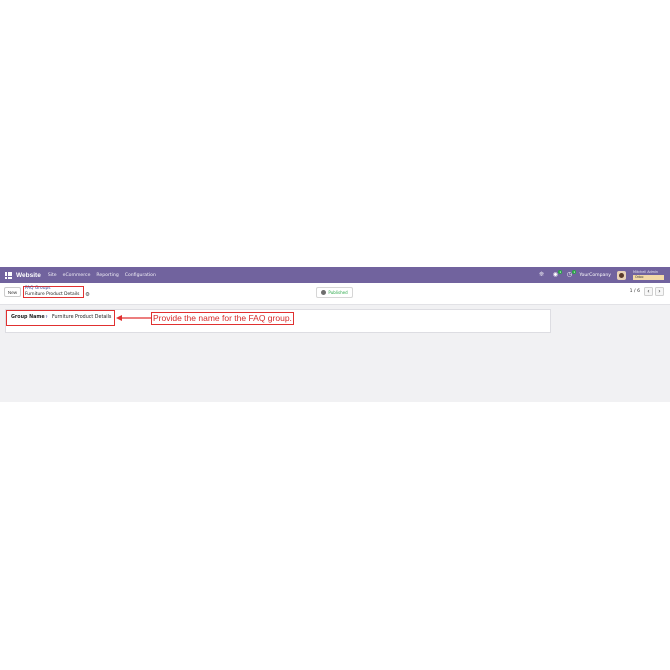 This screenshot has height=670, width=670. Describe the element at coordinates (659, 291) in the screenshot. I see `pager-next-button: ›` at that location.